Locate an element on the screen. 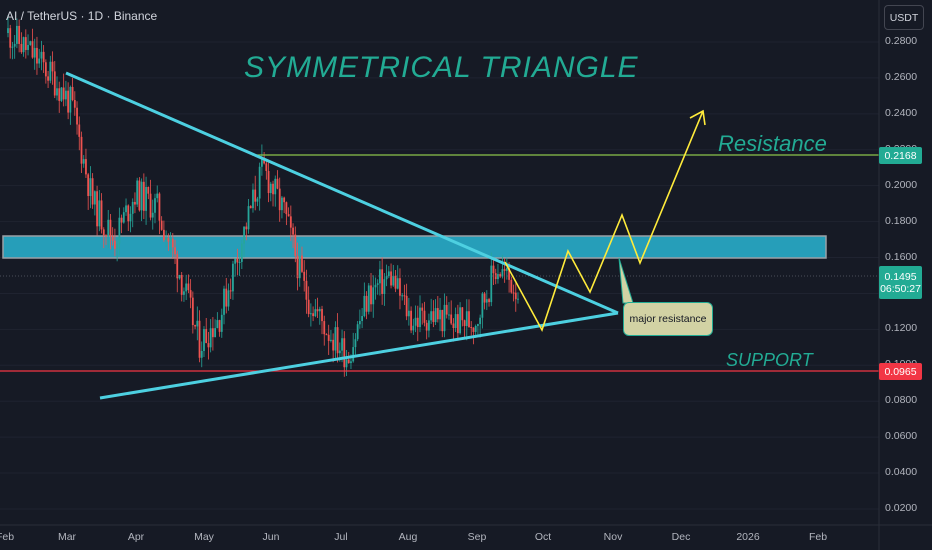  major-resistance-callout: major resistance is located at coordinates (668, 319).